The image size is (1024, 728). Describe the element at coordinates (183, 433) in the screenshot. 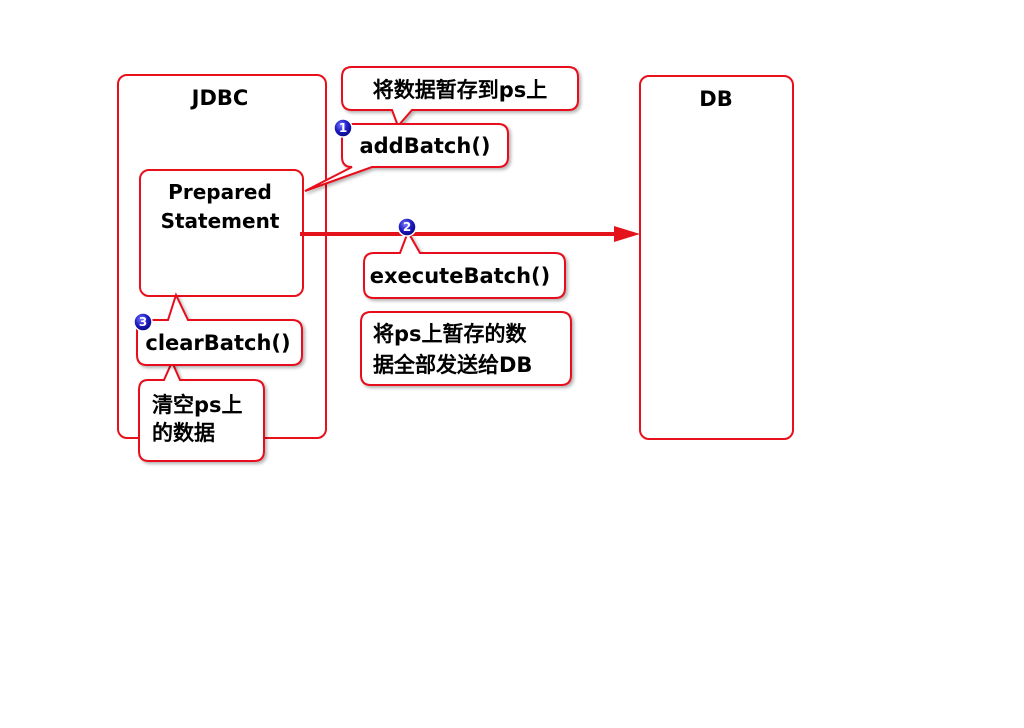

I see `clear-note-line2: 的数据` at that location.